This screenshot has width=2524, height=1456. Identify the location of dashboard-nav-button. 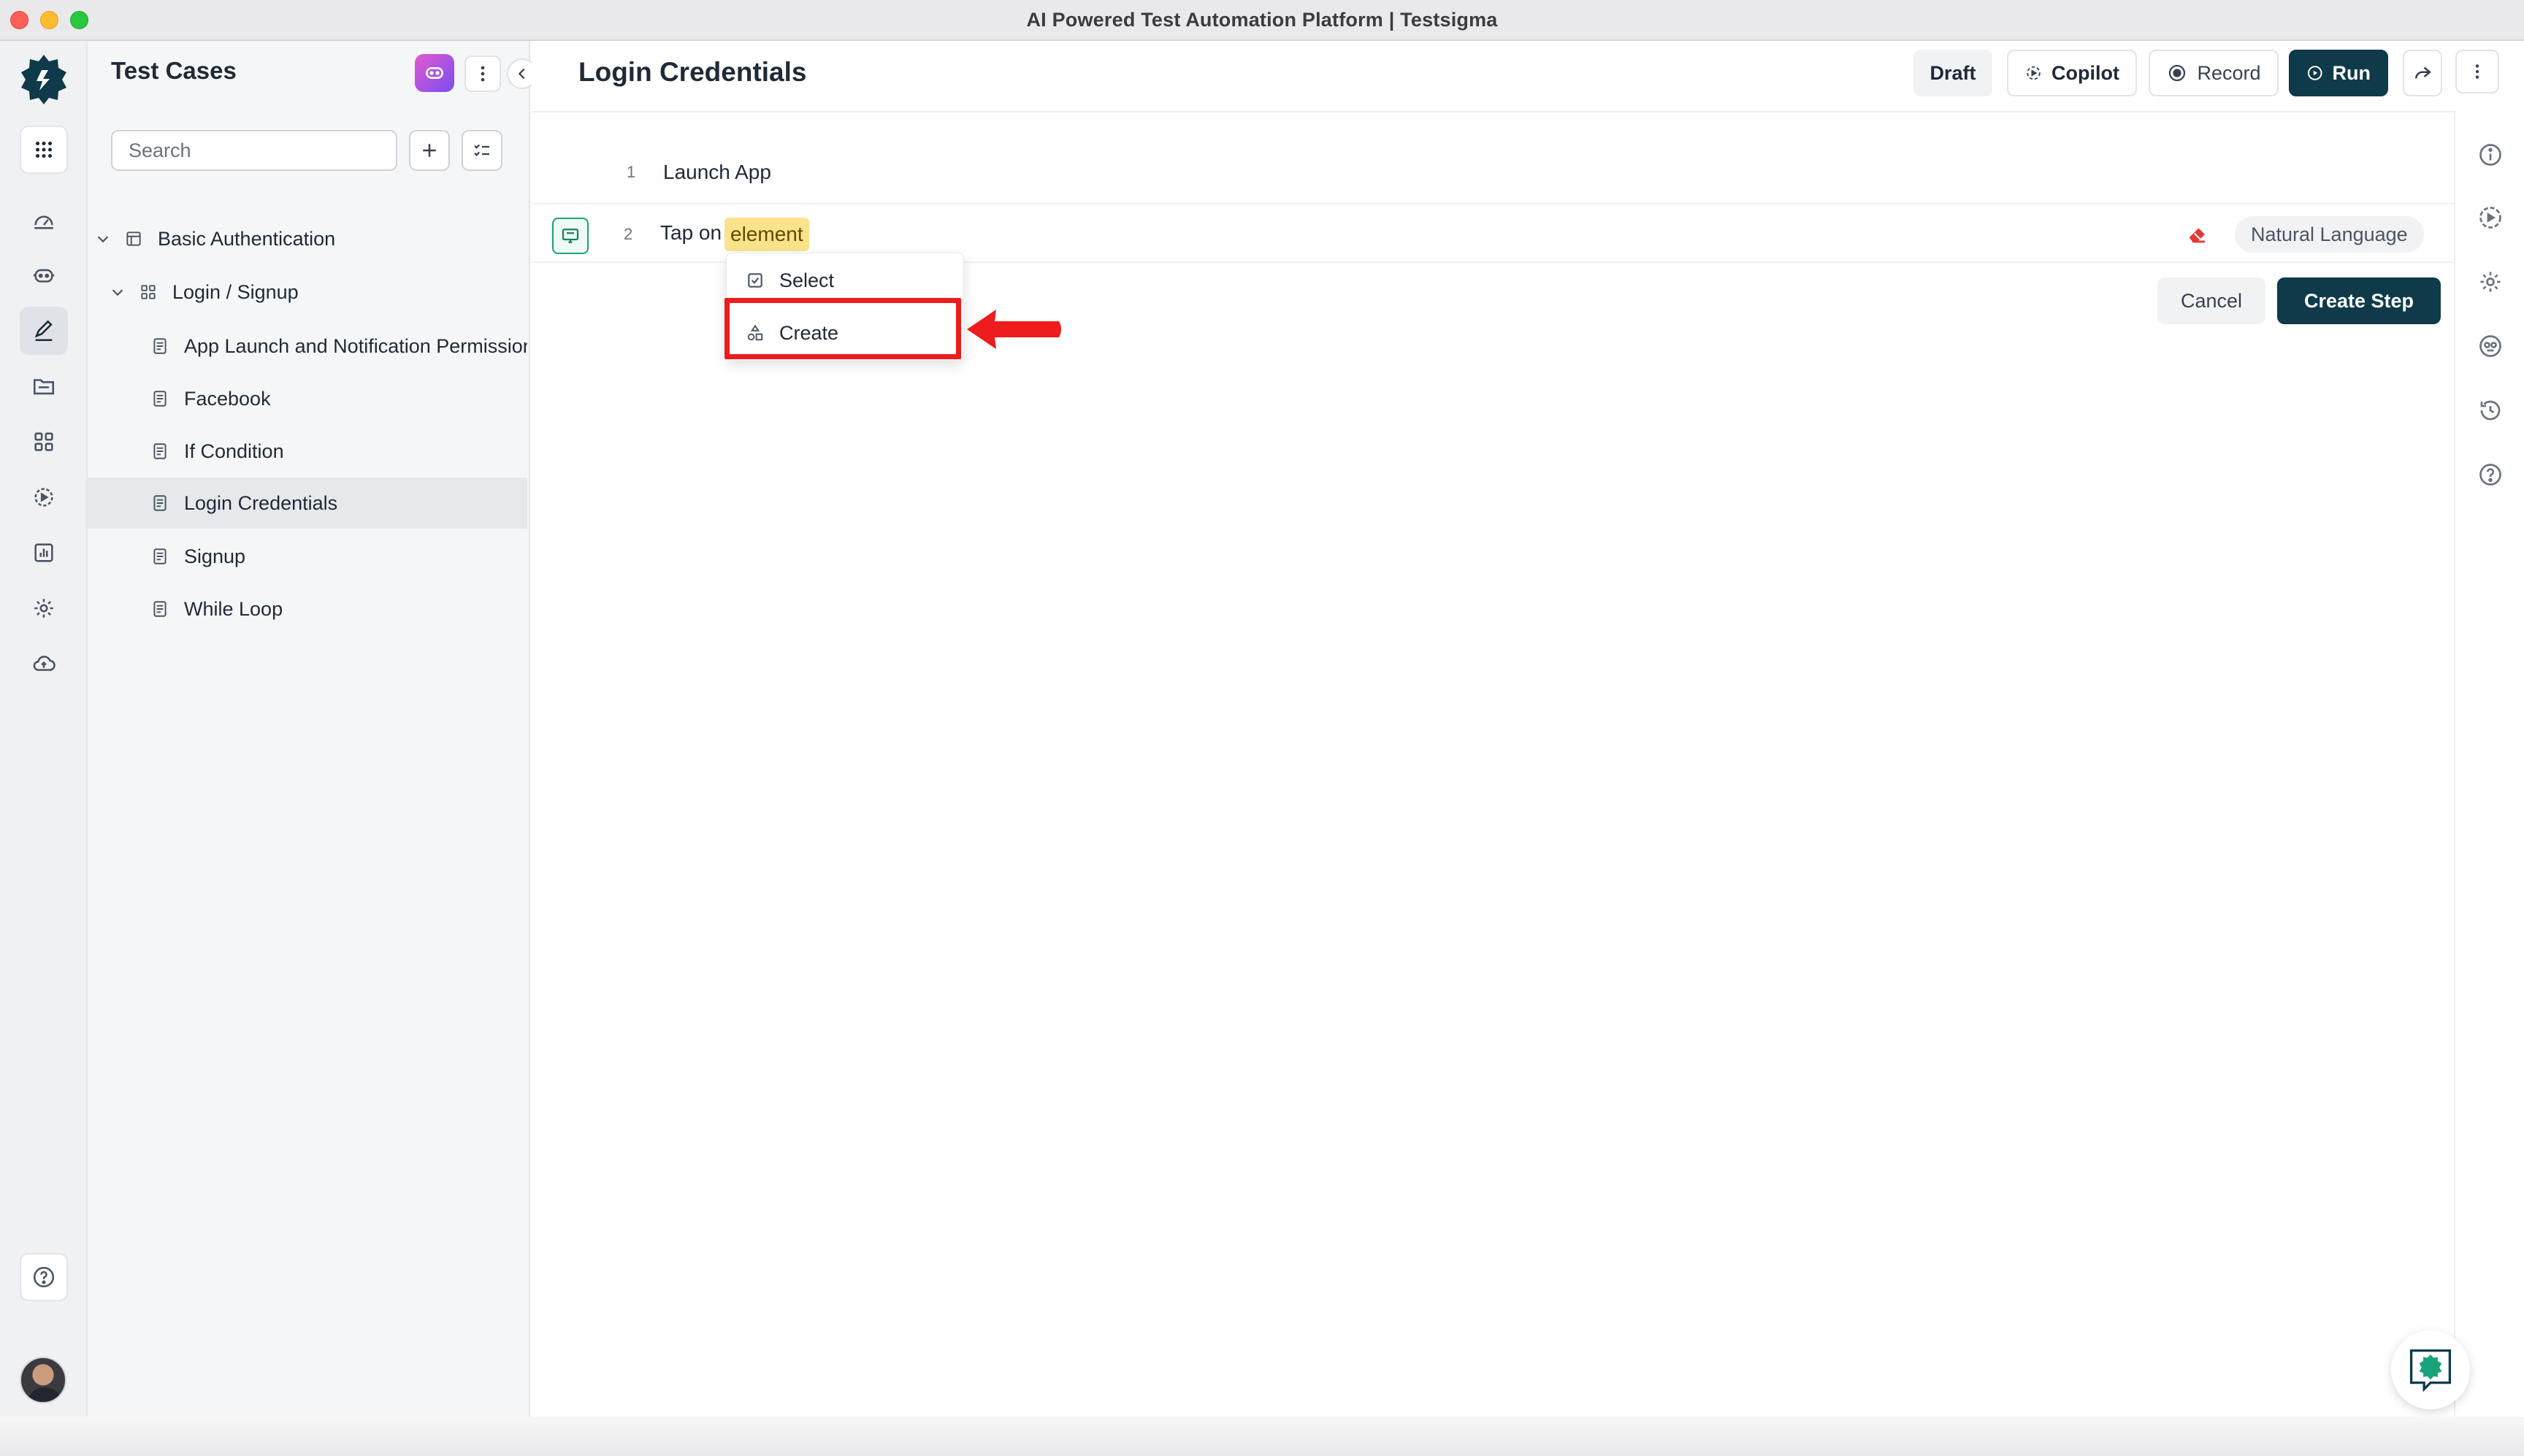
(44, 220).